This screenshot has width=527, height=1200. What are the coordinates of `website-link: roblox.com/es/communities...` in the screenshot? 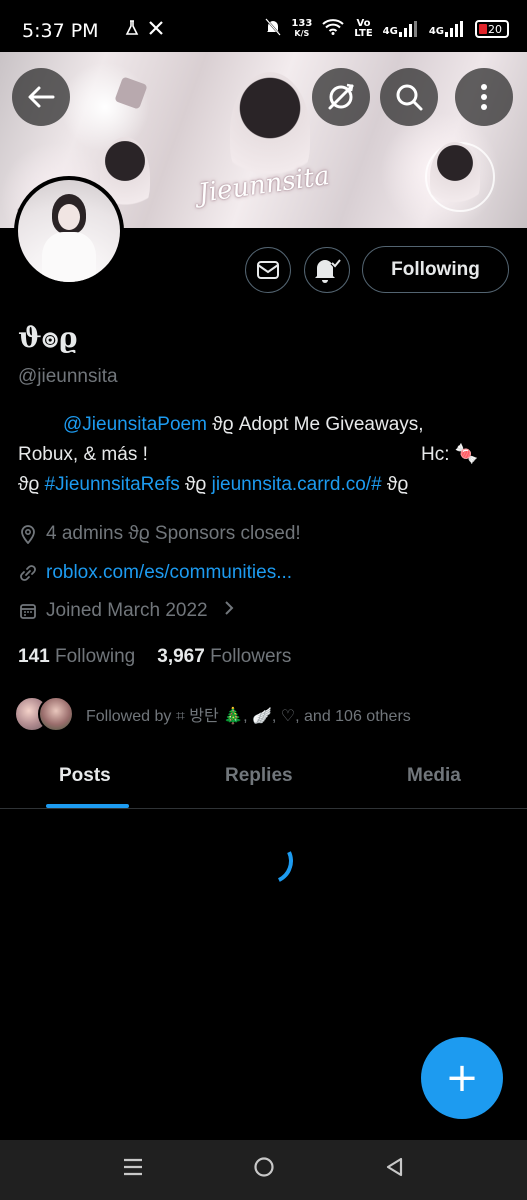 It's located at (169, 573).